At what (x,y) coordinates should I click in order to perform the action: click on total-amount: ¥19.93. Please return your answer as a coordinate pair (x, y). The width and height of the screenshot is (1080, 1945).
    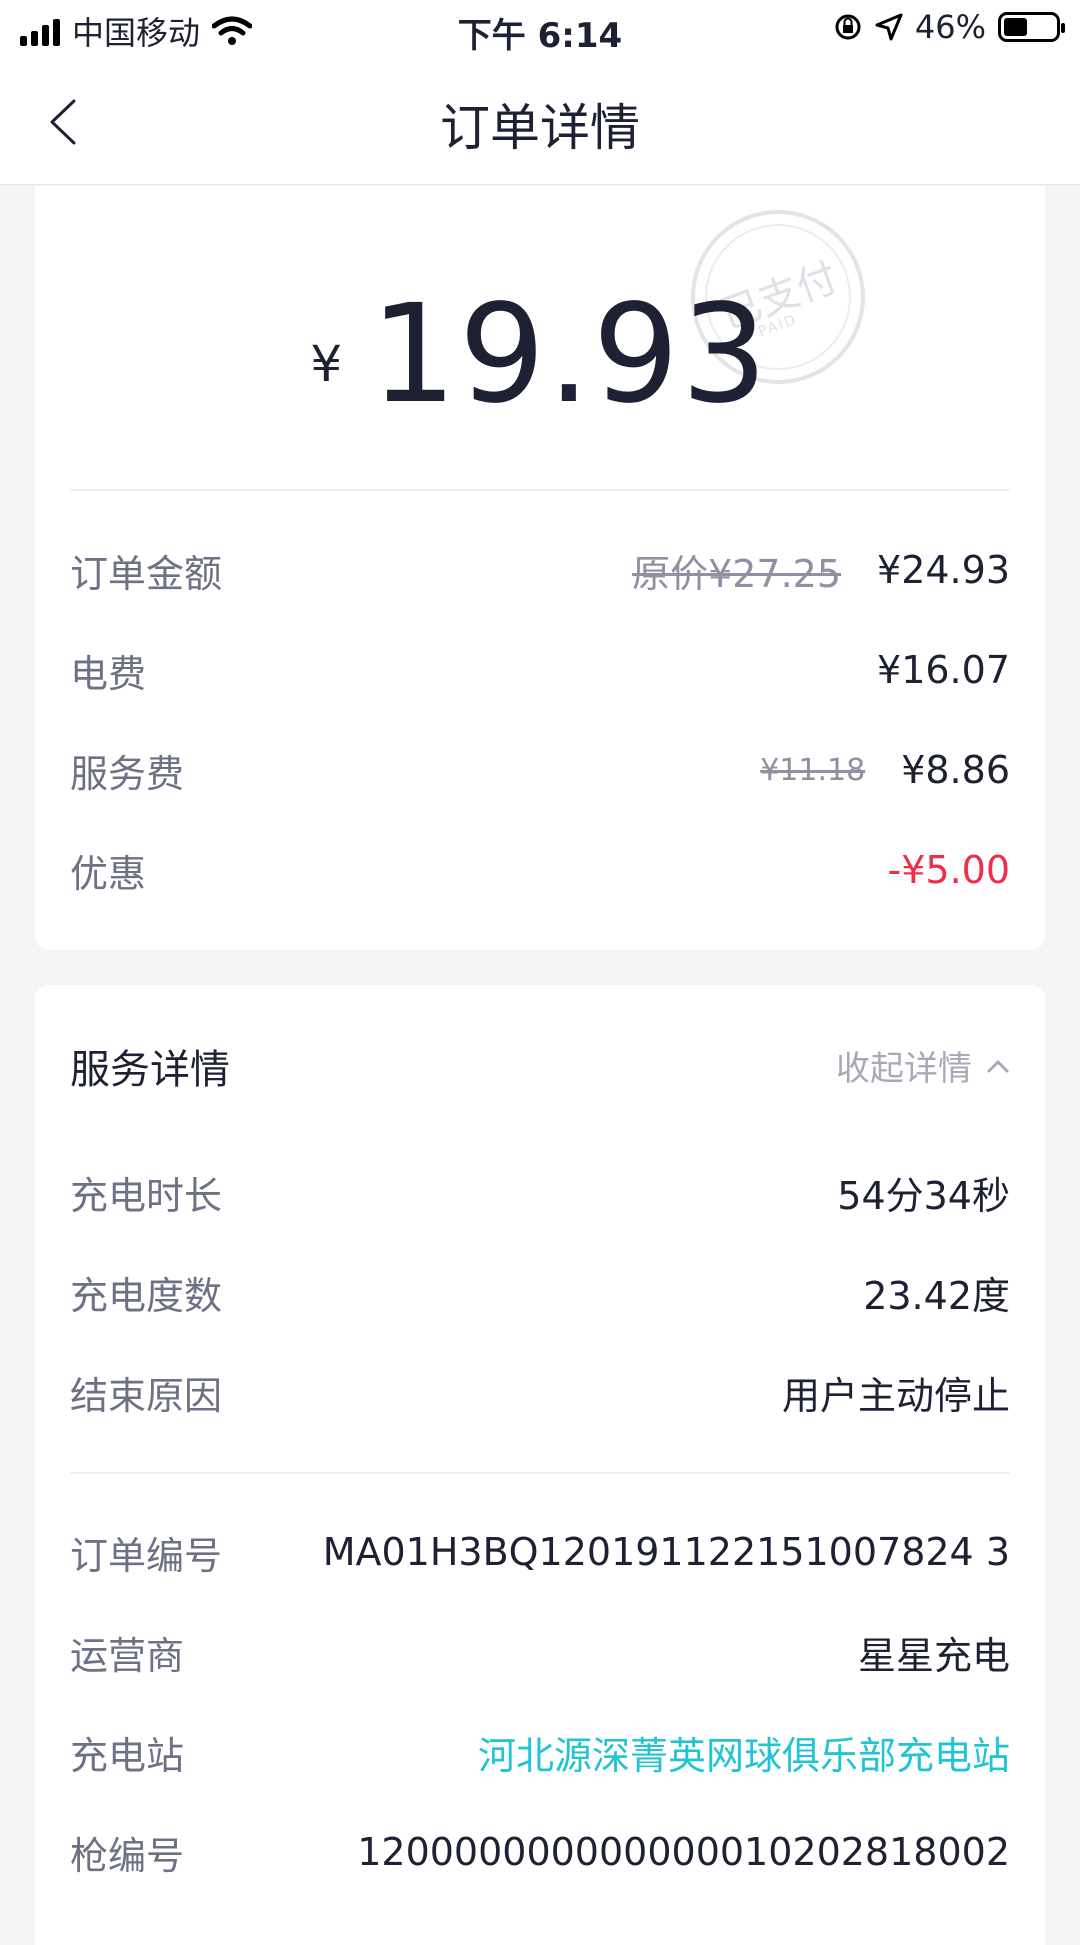
    Looking at the image, I should click on (540, 355).